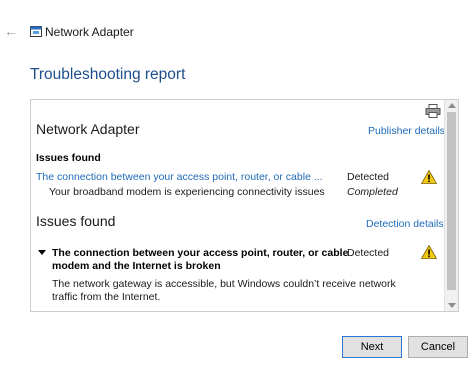 Image resolution: width=474 pixels, height=366 pixels. Describe the element at coordinates (76, 221) in the screenshot. I see `detail-section-title: Issues found` at that location.